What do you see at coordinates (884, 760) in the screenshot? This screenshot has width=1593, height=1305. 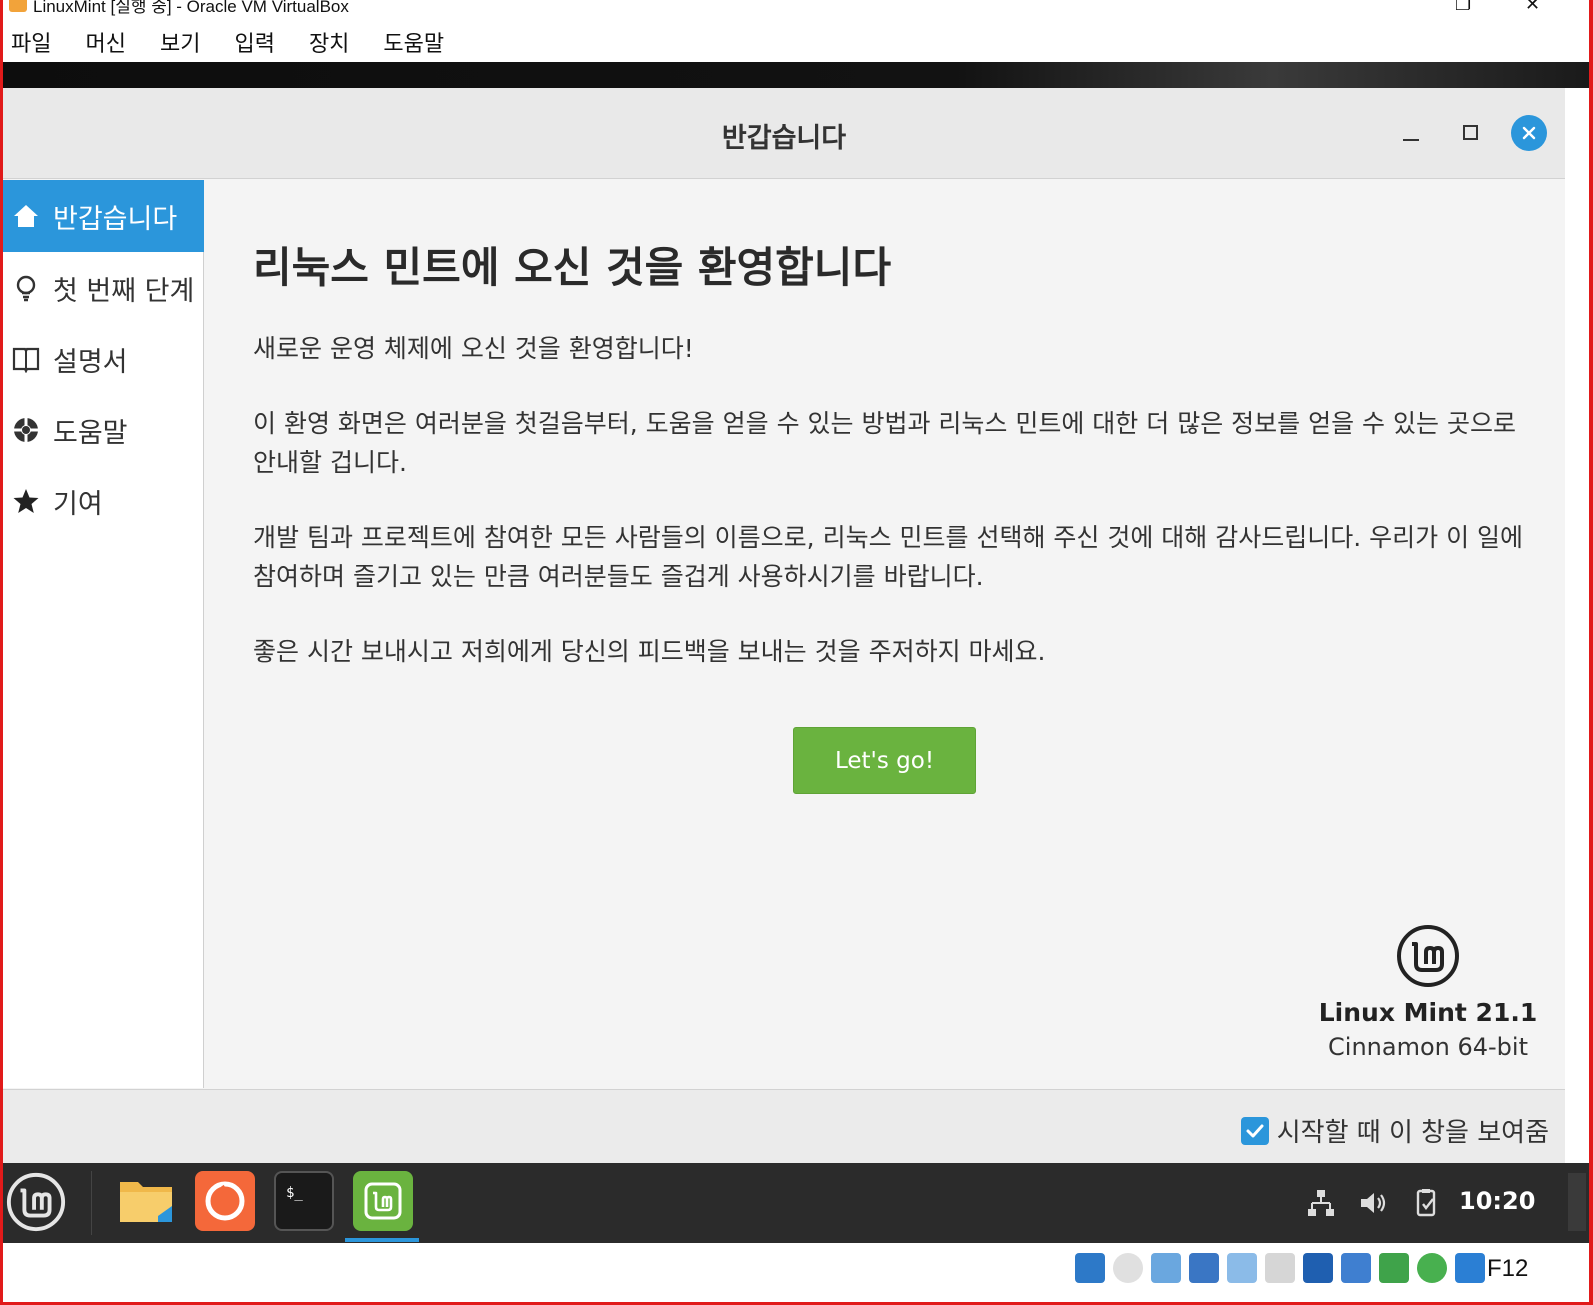 I see `lets-go-button: Let's go!` at bounding box center [884, 760].